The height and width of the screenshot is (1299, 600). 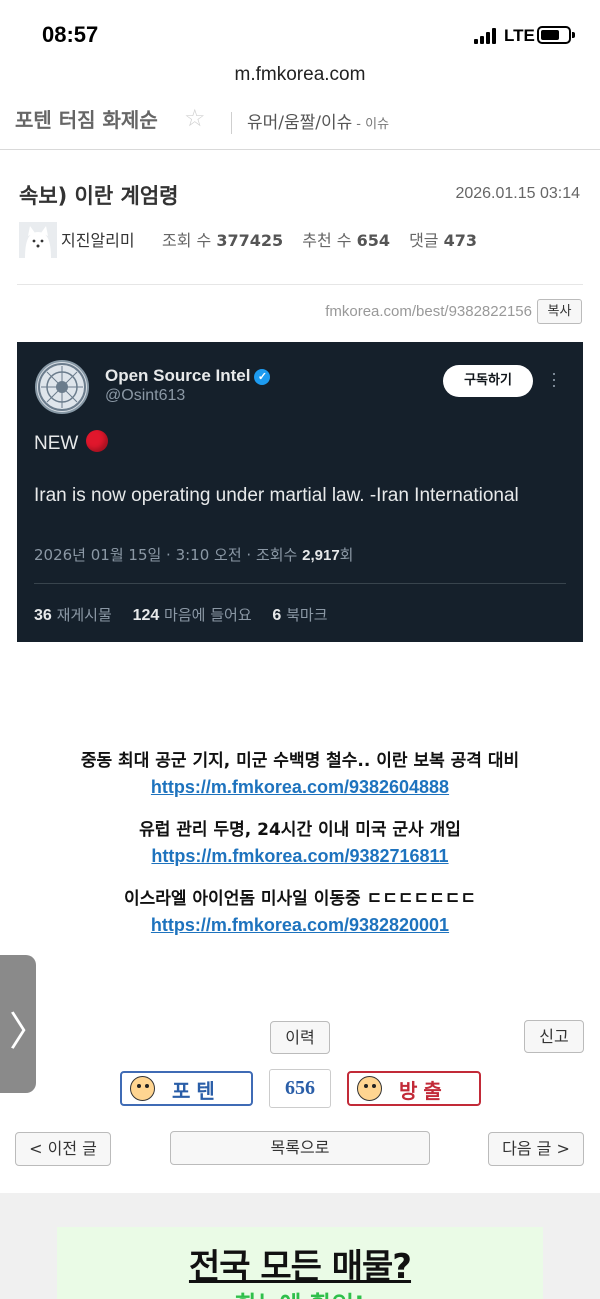 I want to click on bookmark-count: 6, so click(x=276, y=615).